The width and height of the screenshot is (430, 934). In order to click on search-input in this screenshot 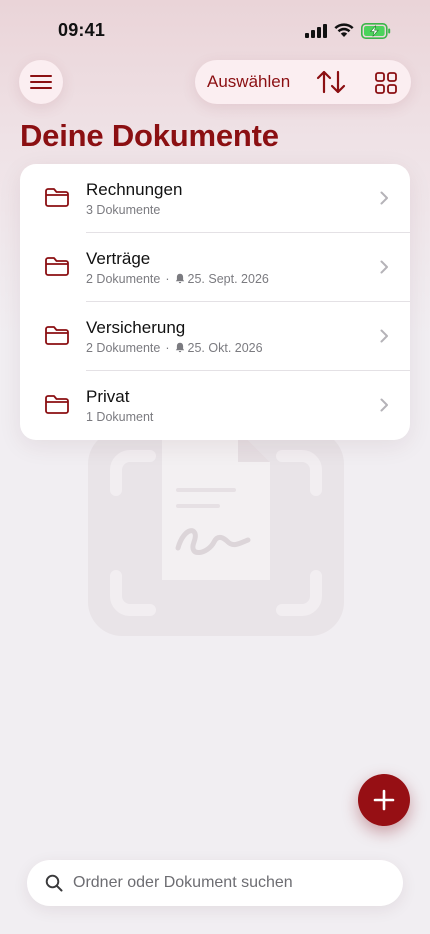, I will do `click(233, 883)`.